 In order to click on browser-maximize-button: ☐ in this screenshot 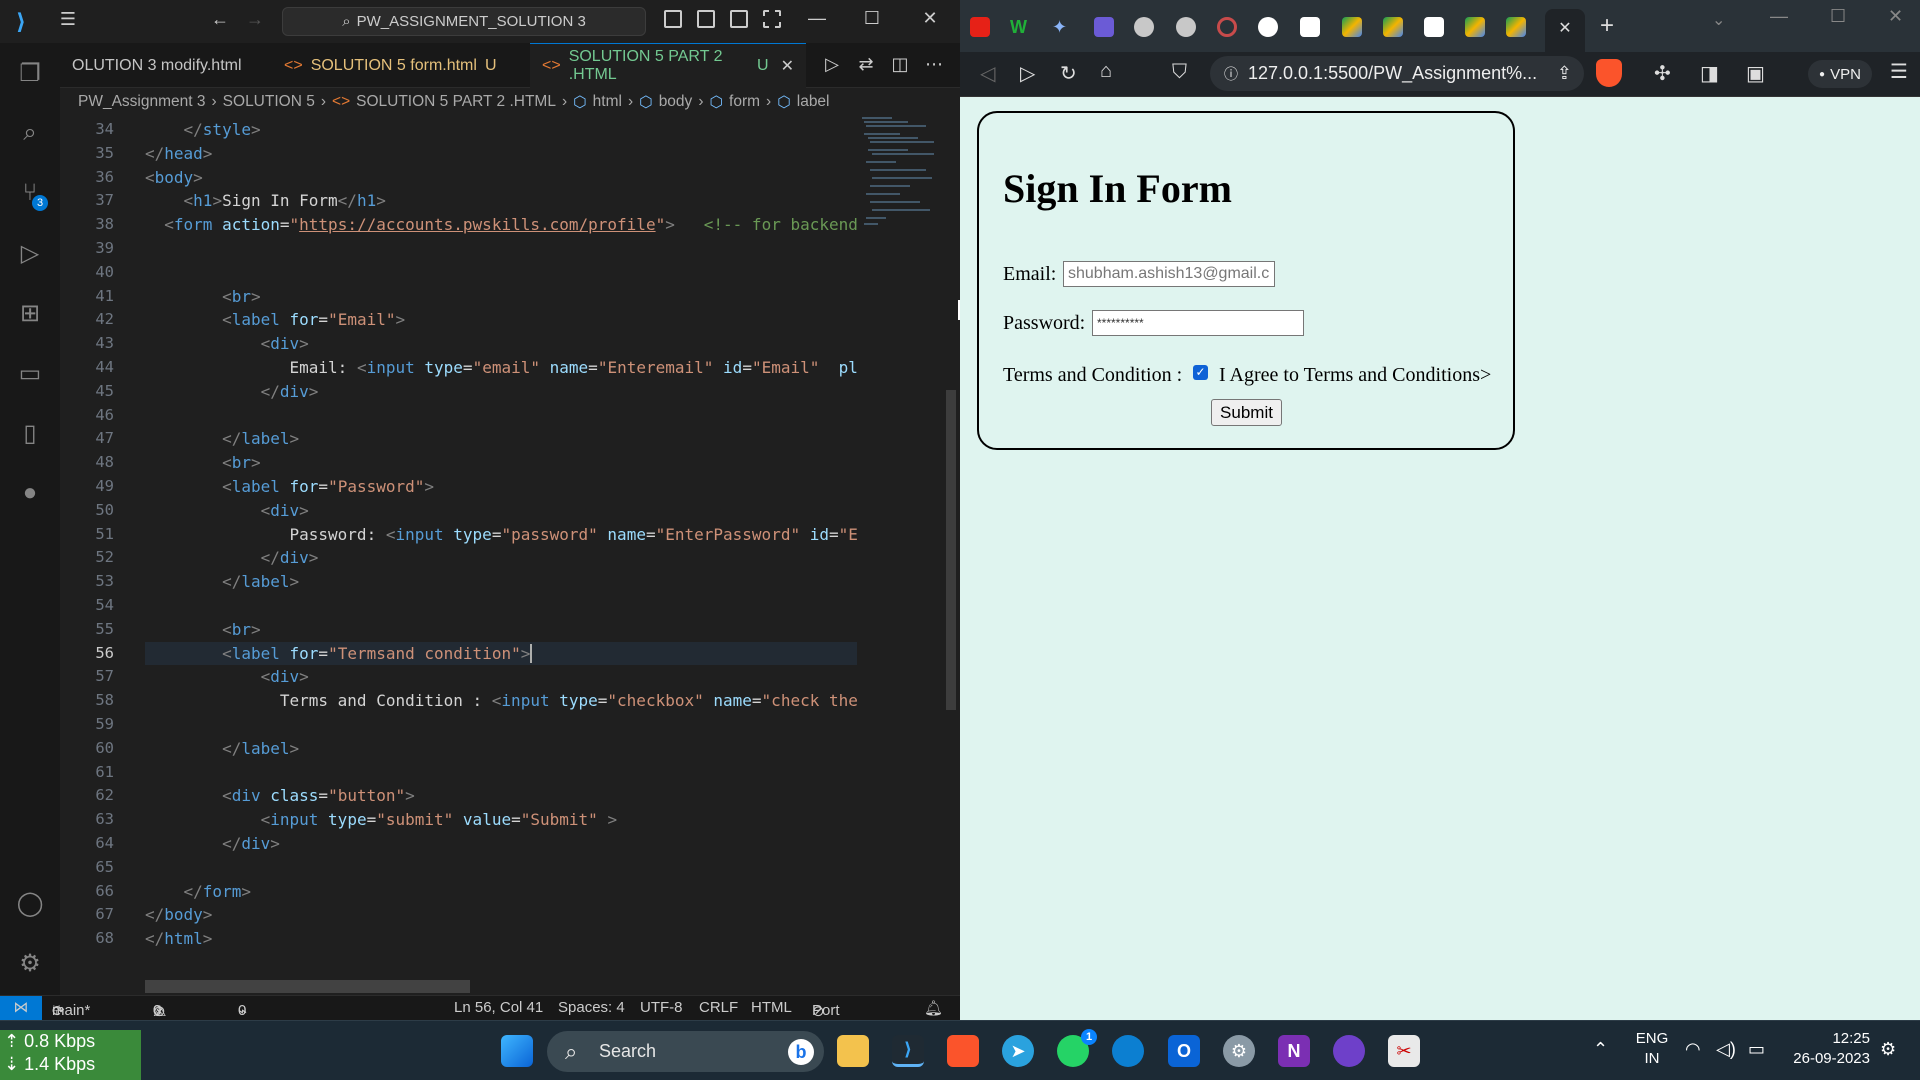, I will do `click(1838, 16)`.